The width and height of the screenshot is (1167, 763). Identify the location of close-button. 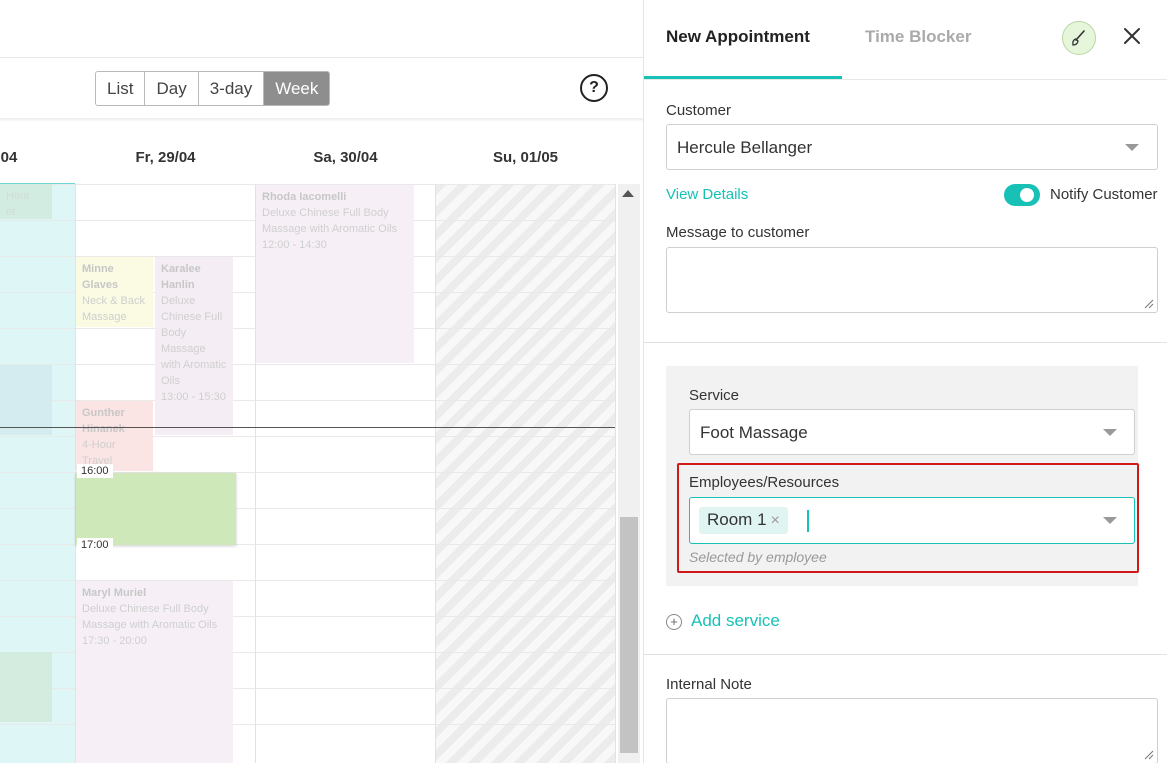
(1132, 36).